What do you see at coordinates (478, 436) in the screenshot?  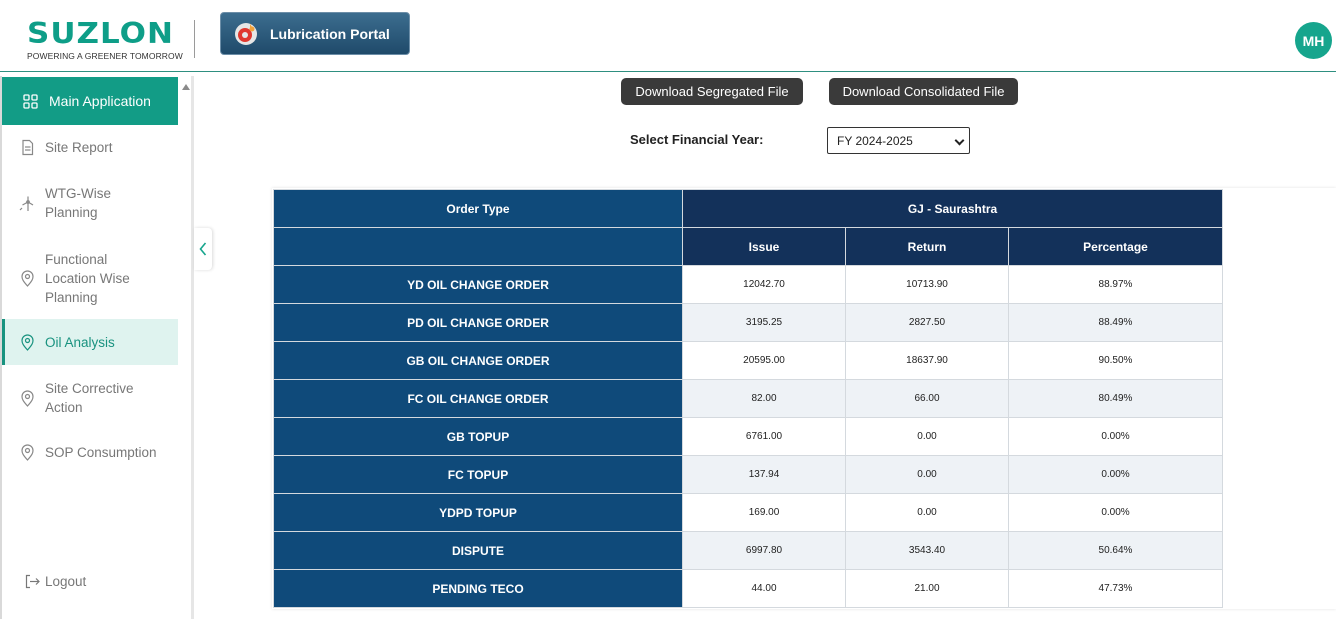 I see `order-type-cell: GB TOPUP` at bounding box center [478, 436].